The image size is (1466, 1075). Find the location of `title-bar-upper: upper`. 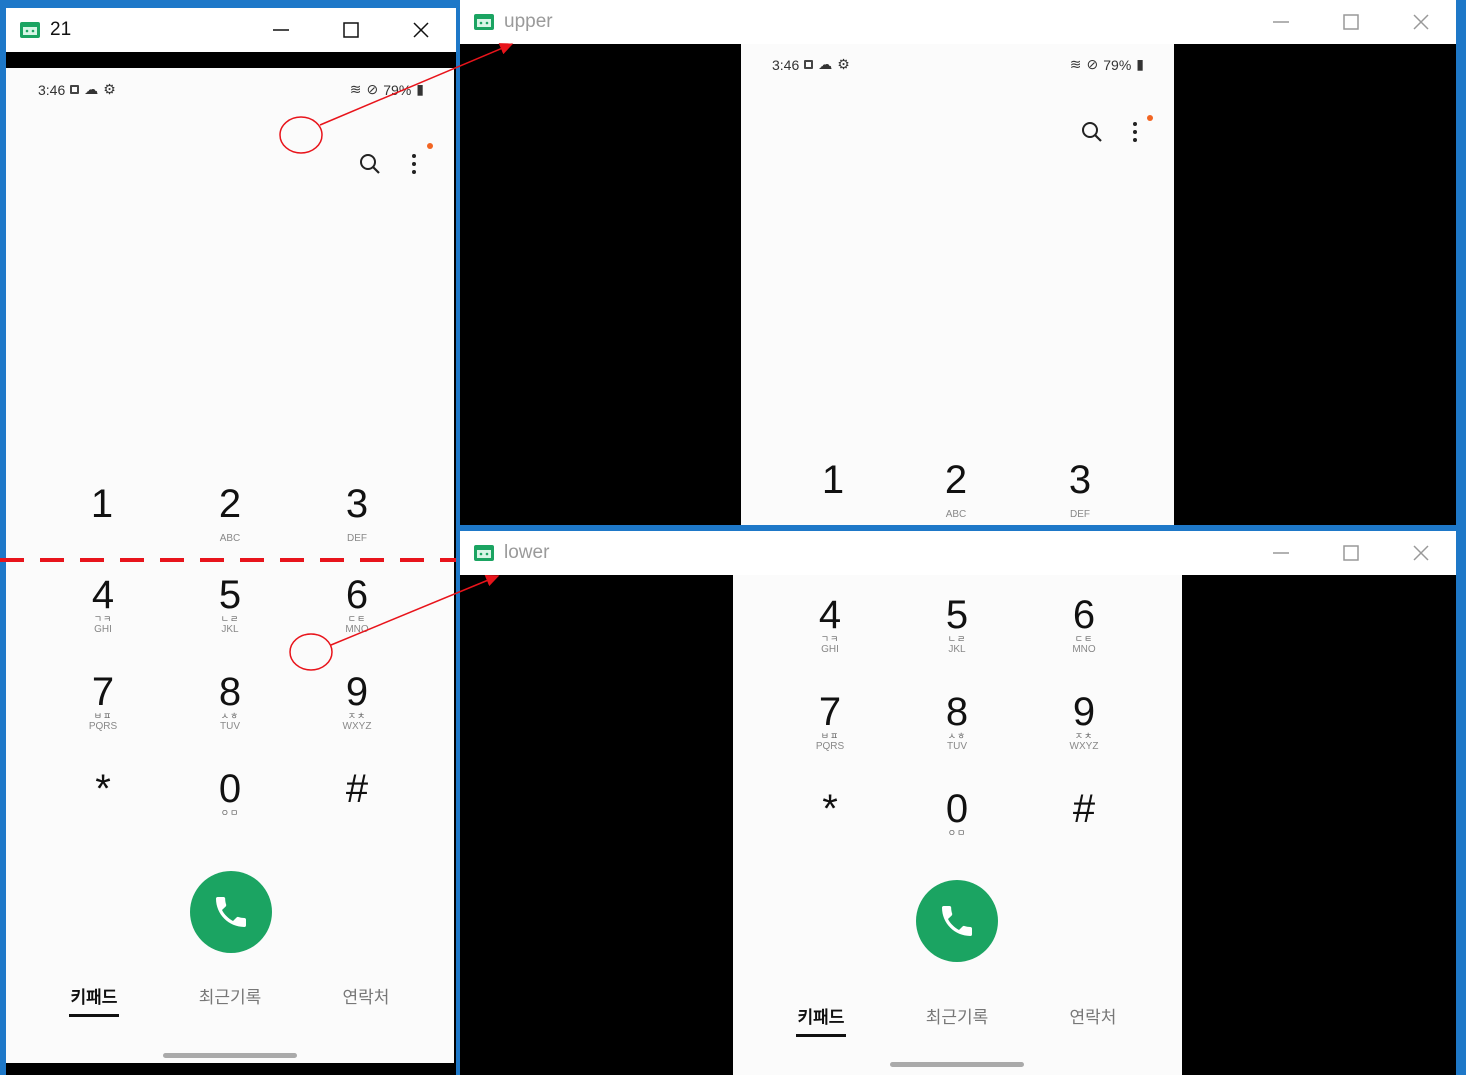

title-bar-upper: upper is located at coordinates (958, 22).